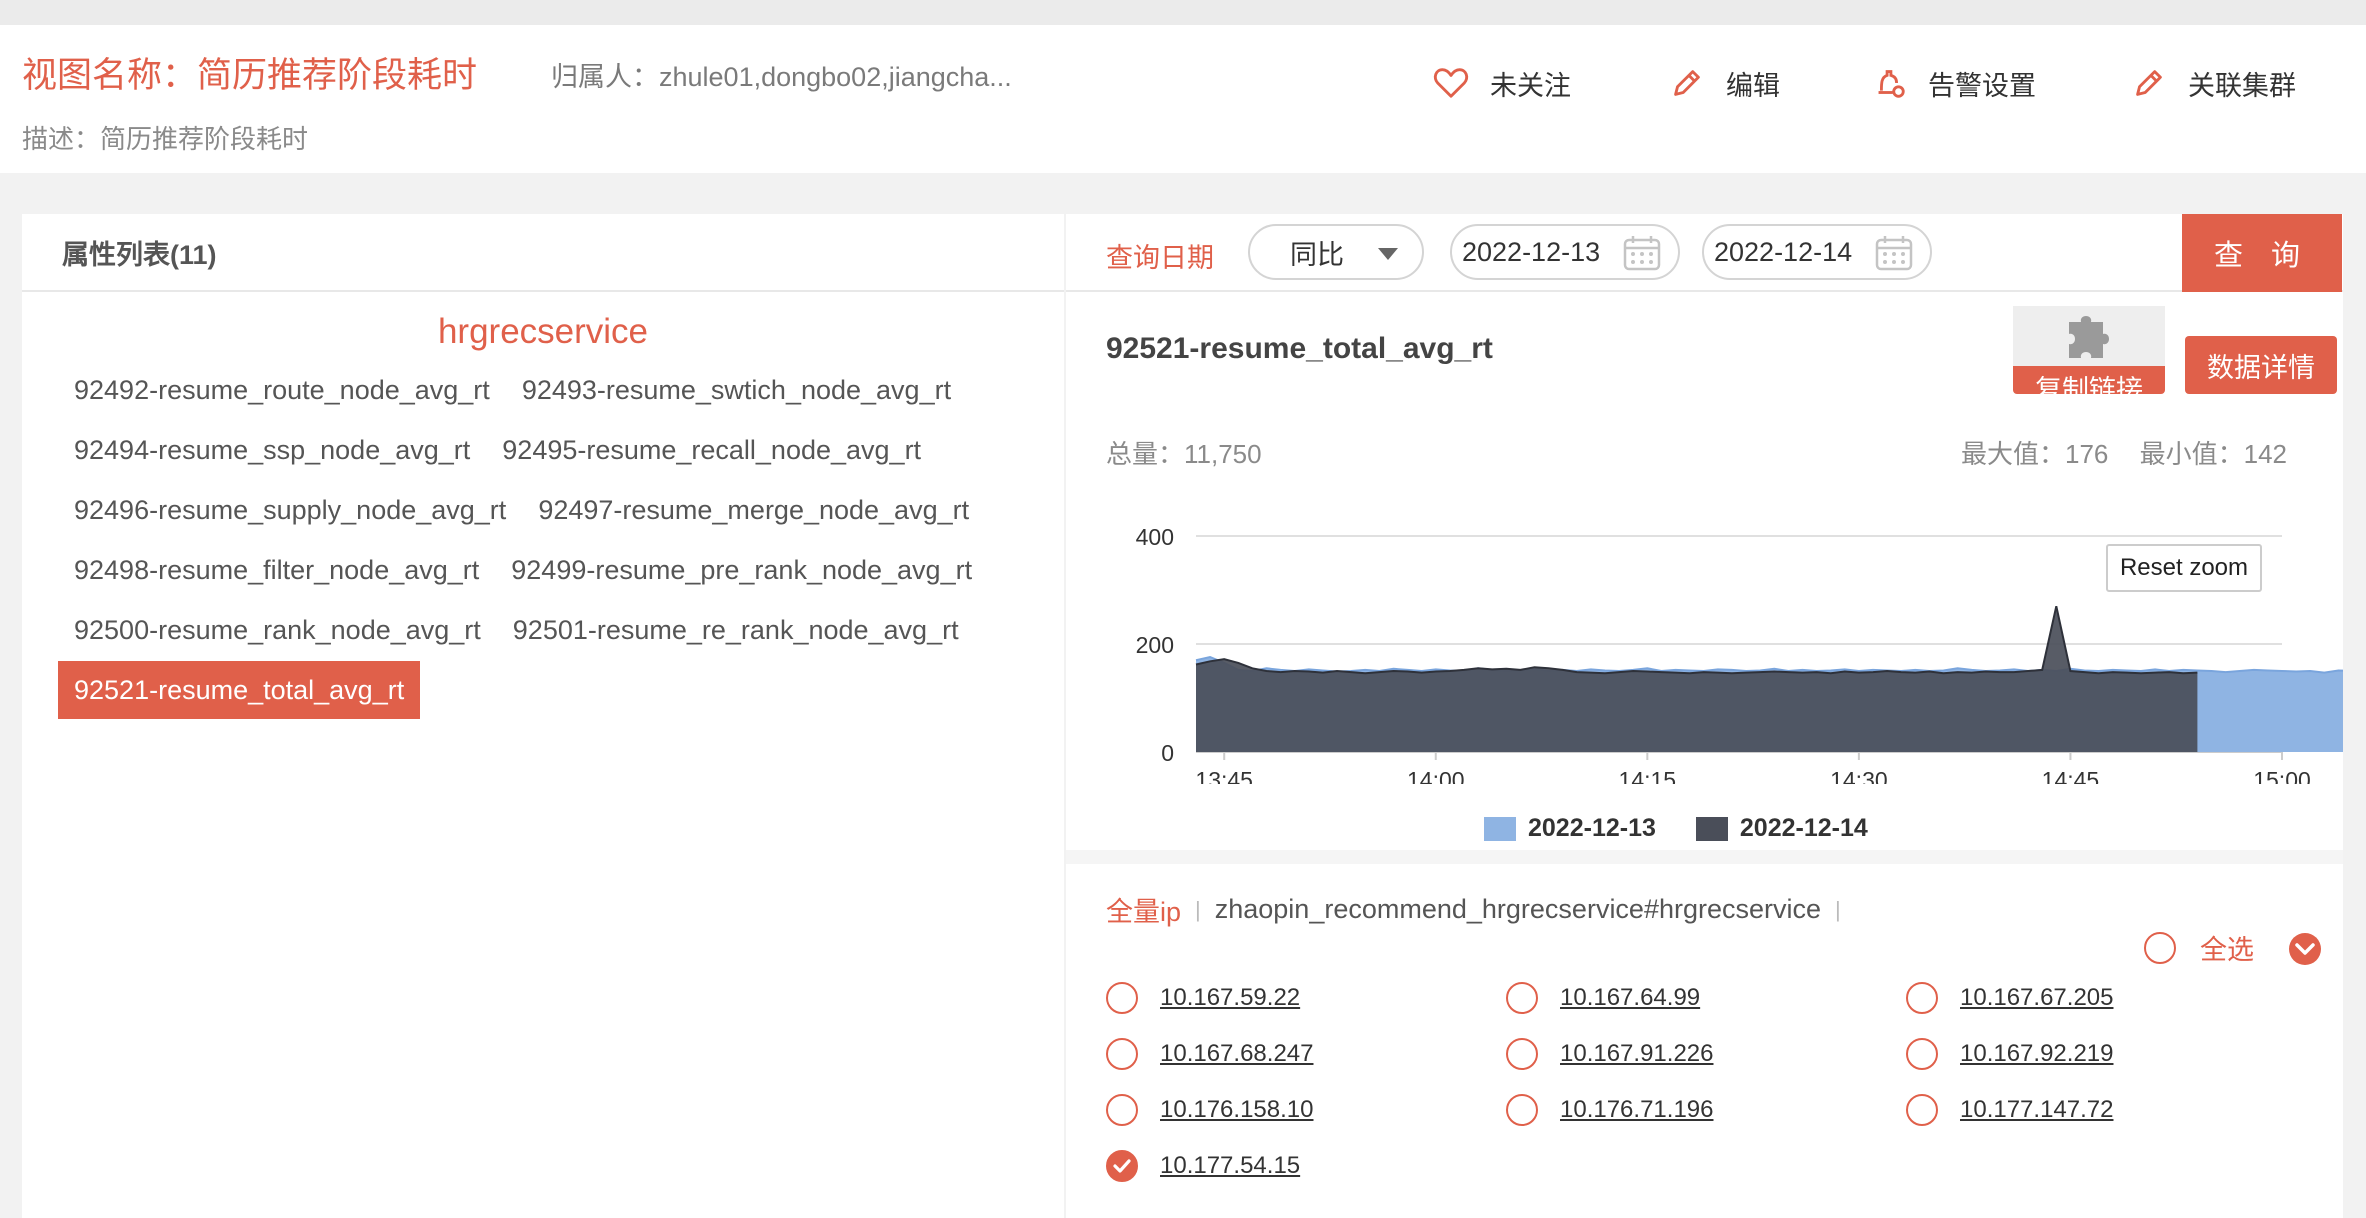 The height and width of the screenshot is (1218, 2366). I want to click on date-input-start: 2022-12-13, so click(1565, 252).